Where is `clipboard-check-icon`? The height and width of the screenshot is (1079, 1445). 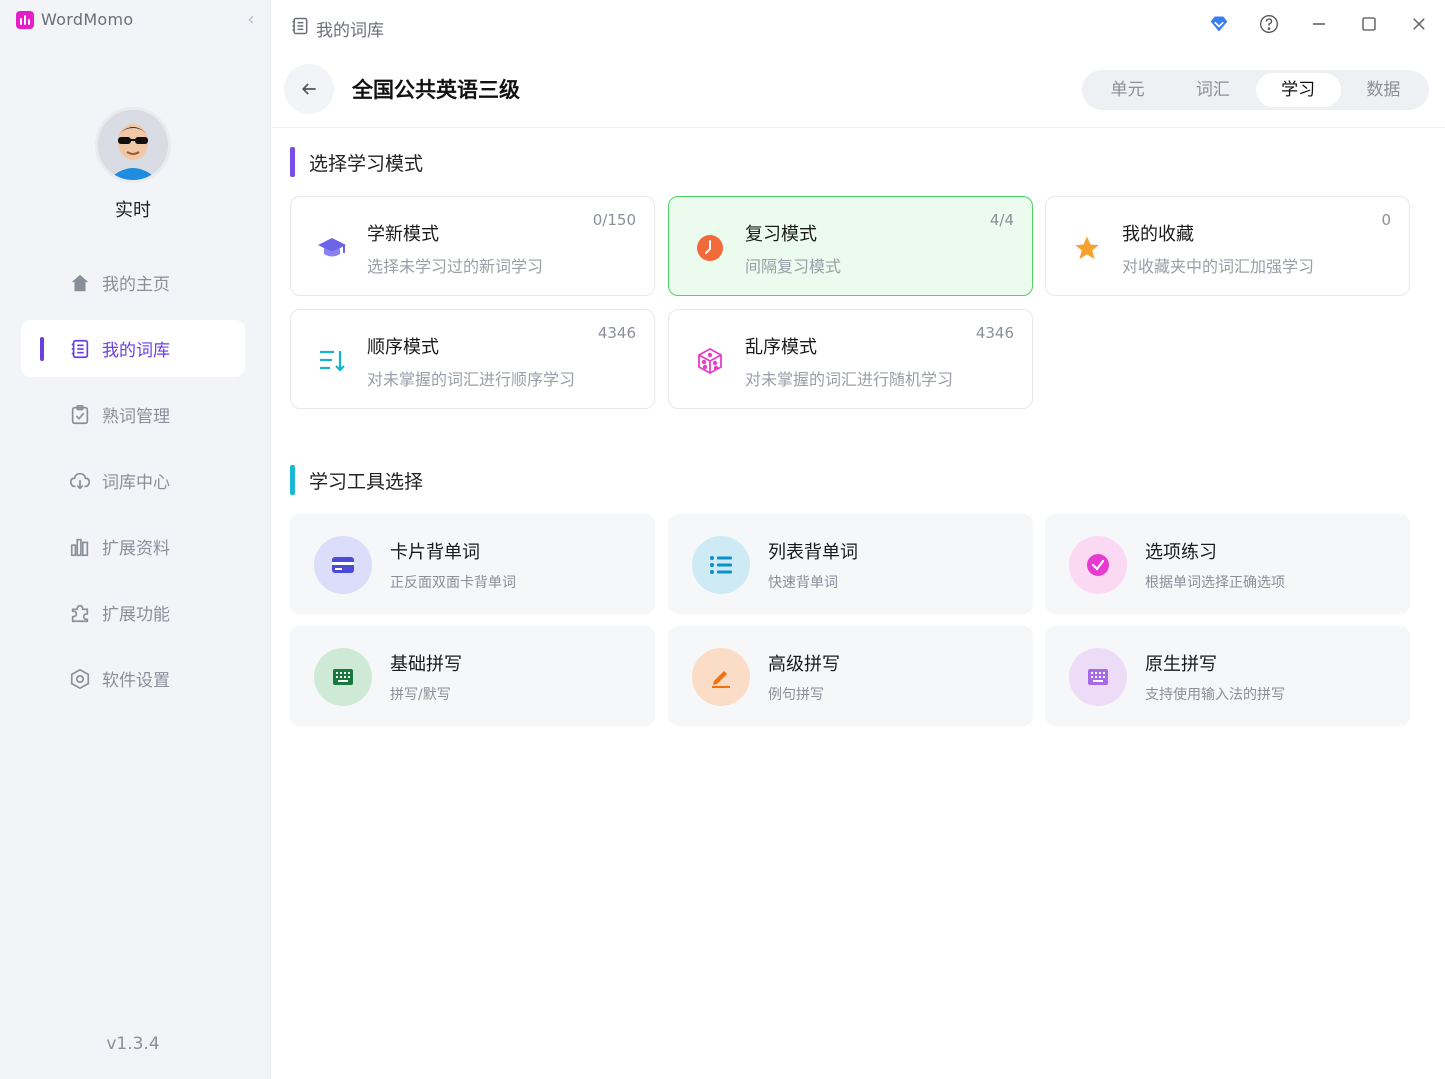
clipboard-check-icon is located at coordinates (80, 415).